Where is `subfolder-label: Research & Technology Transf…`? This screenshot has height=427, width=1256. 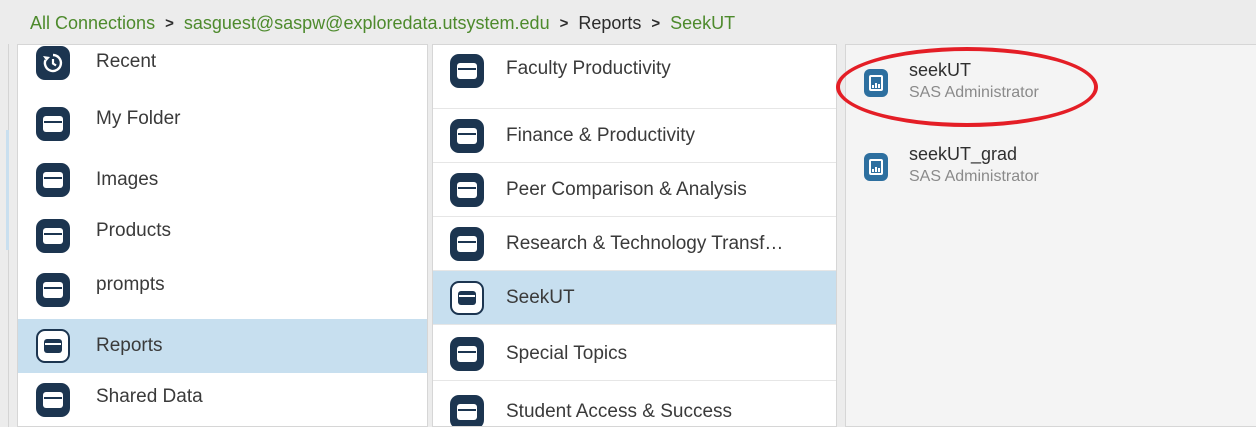
subfolder-label: Research & Technology Transf… is located at coordinates (645, 243).